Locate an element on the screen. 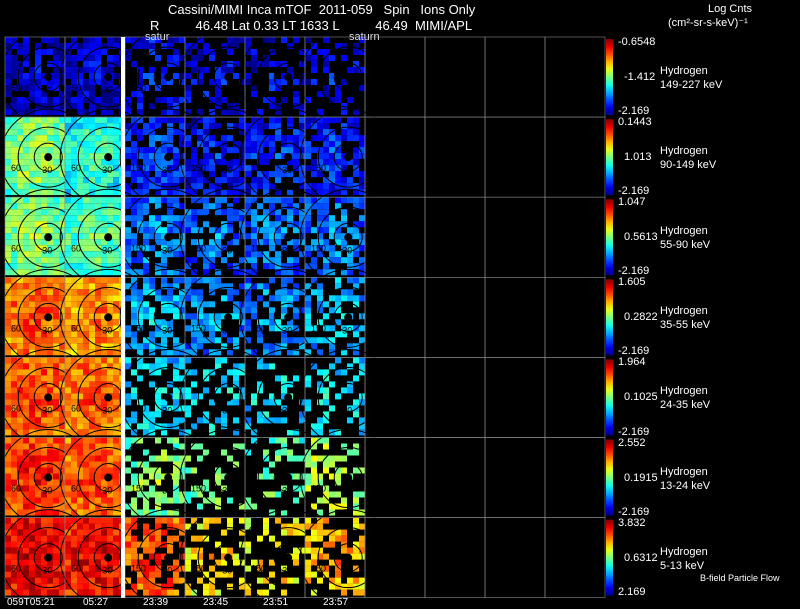 The width and height of the screenshot is (800, 609). contour-label: 30 is located at coordinates (287, 170).